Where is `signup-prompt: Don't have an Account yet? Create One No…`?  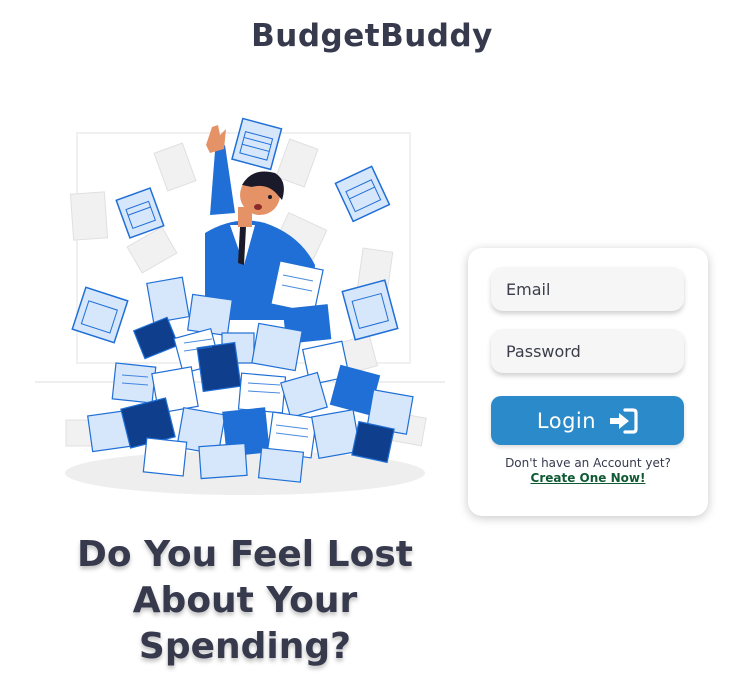 signup-prompt: Don't have an Account yet? Create One No… is located at coordinates (588, 471).